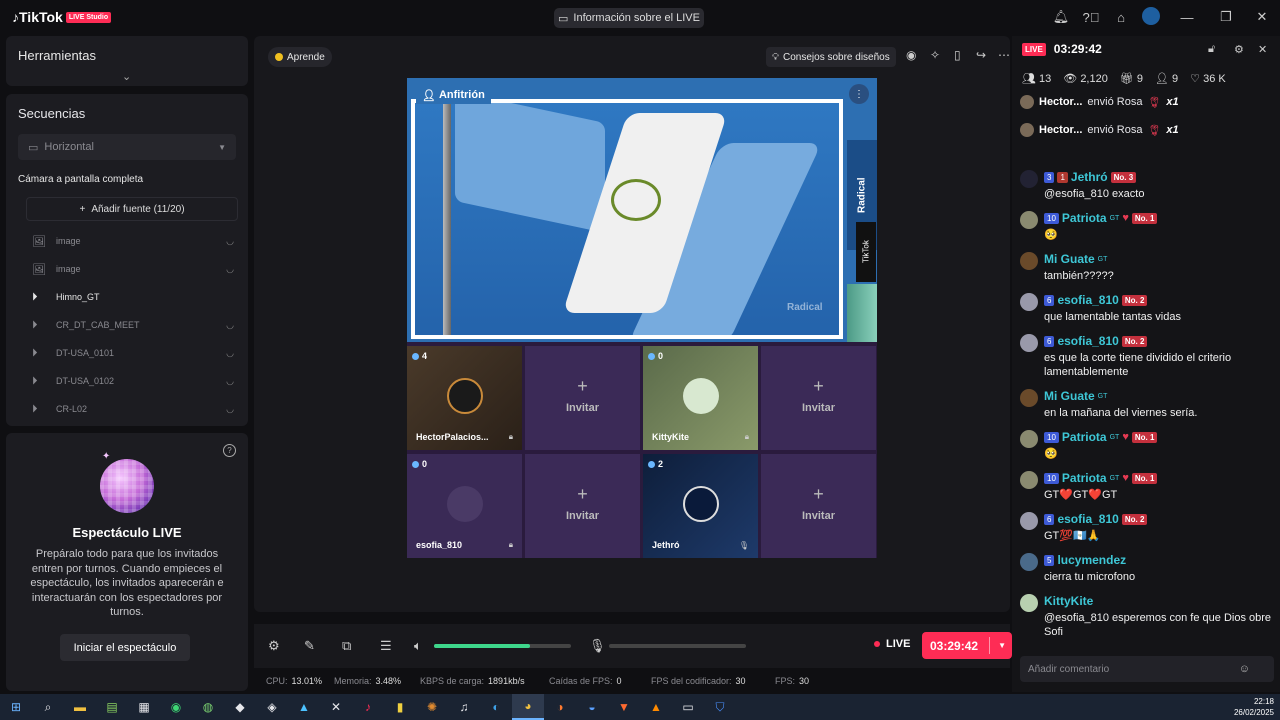 The image size is (1280, 720). I want to click on guest-tile: 0 esofia_810 🔒︎, so click(464, 506).